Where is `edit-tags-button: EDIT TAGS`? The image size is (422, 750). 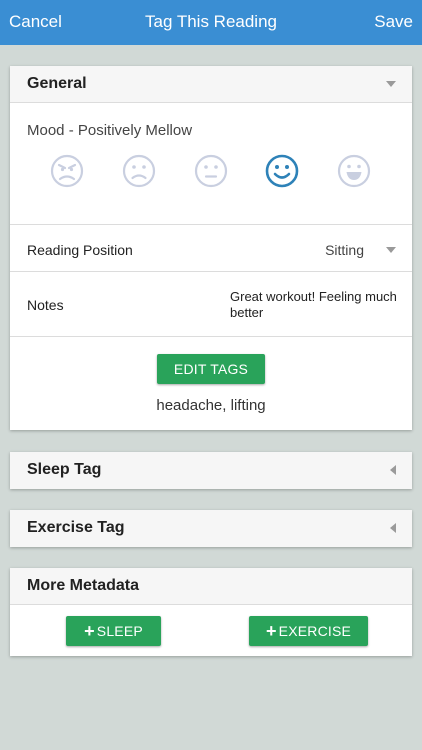 edit-tags-button: EDIT TAGS is located at coordinates (211, 369).